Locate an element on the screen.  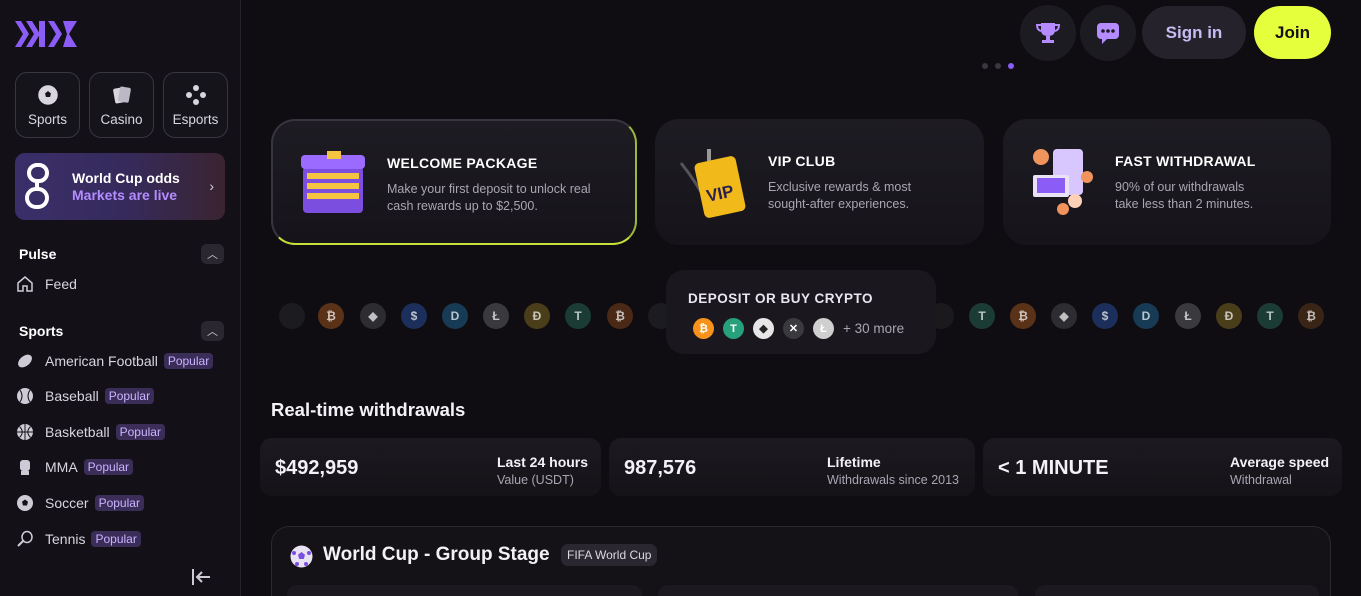
feature-desc-line2: sought-after experiences. is located at coordinates (839, 204).